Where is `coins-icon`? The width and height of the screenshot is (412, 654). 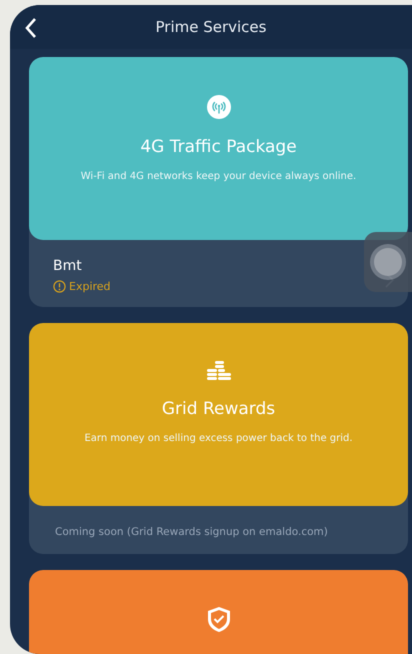
coins-icon is located at coordinates (218, 371).